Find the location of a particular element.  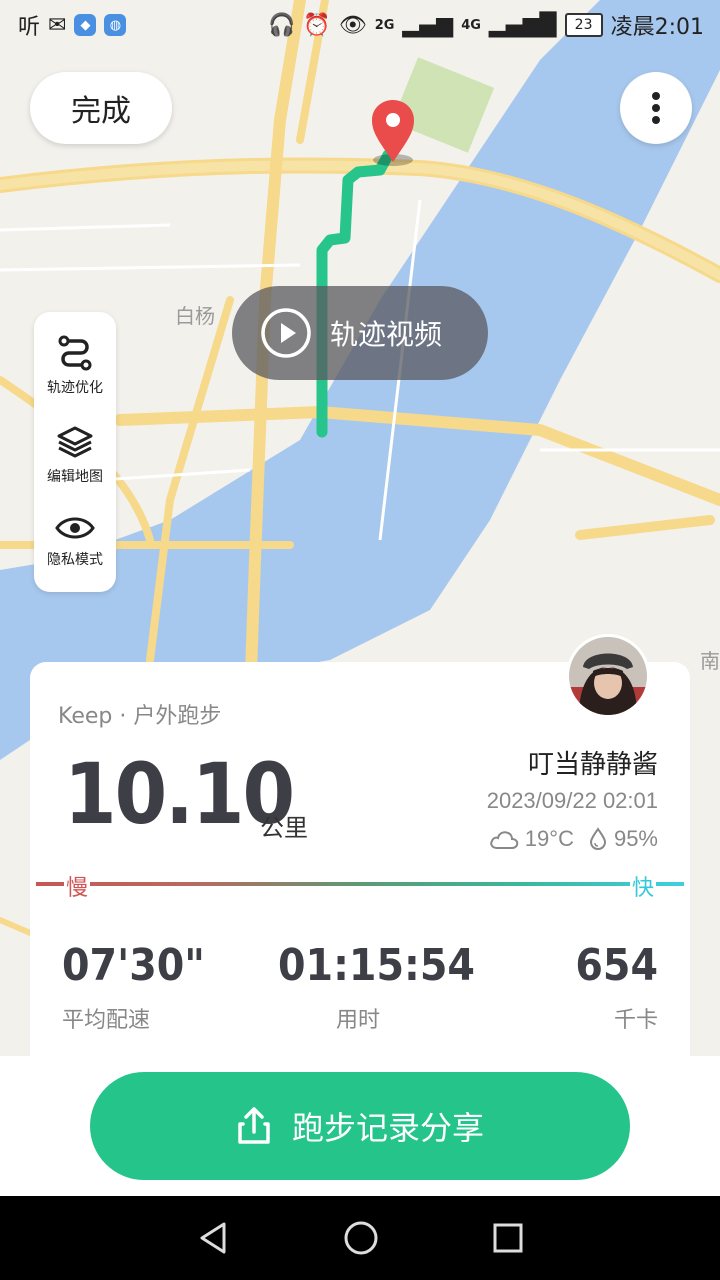

place-label: 白杨 is located at coordinates (195, 316).